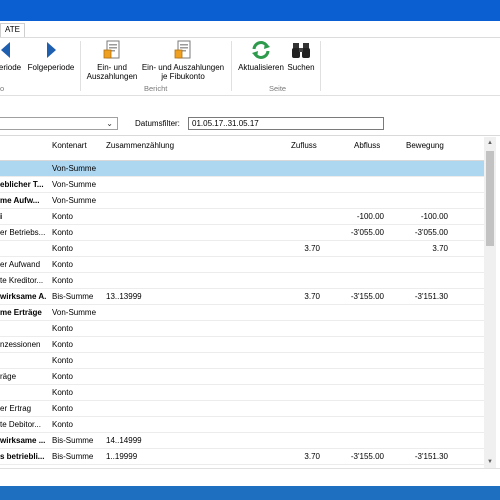  What do you see at coordinates (59, 123) in the screenshot?
I see `view-select: ⌄` at bounding box center [59, 123].